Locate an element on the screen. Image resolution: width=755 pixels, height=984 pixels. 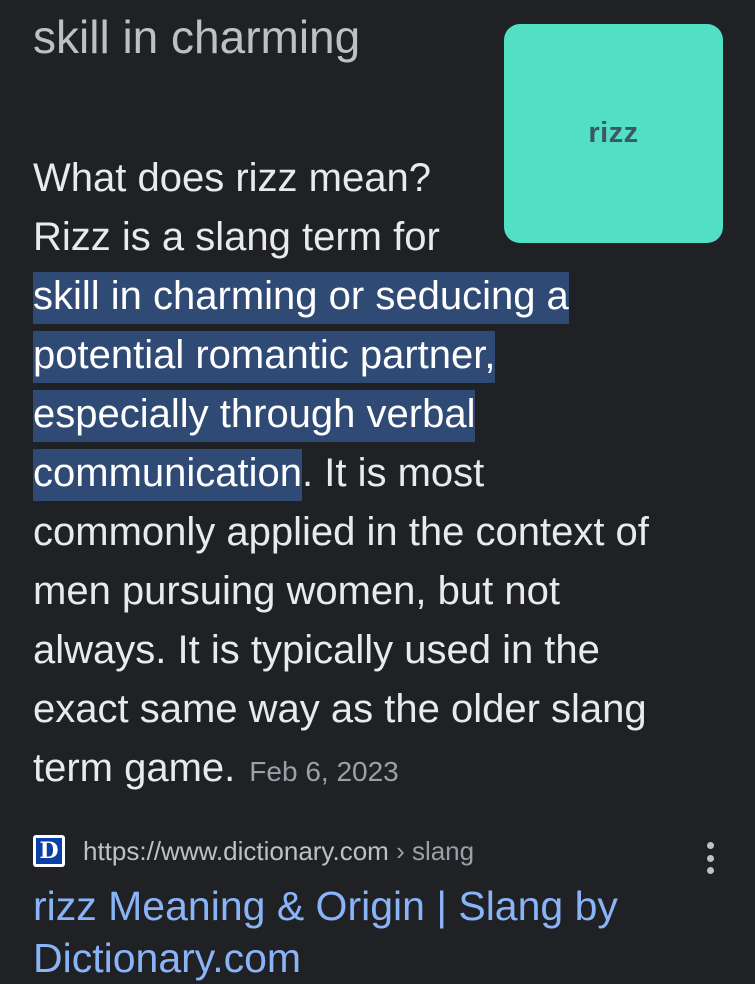
highlight-line: potential romantic partner, is located at coordinates (383, 355).